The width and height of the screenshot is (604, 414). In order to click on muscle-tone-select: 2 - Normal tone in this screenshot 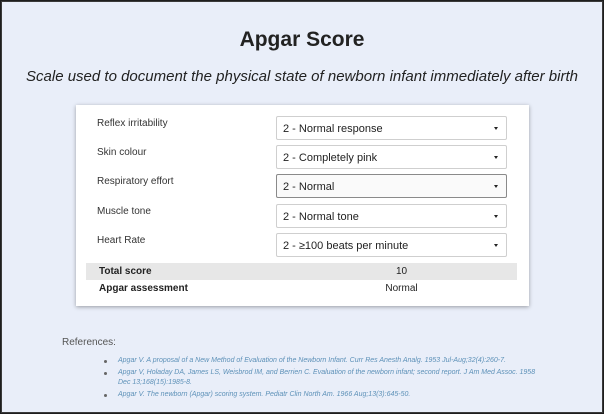, I will do `click(391, 216)`.